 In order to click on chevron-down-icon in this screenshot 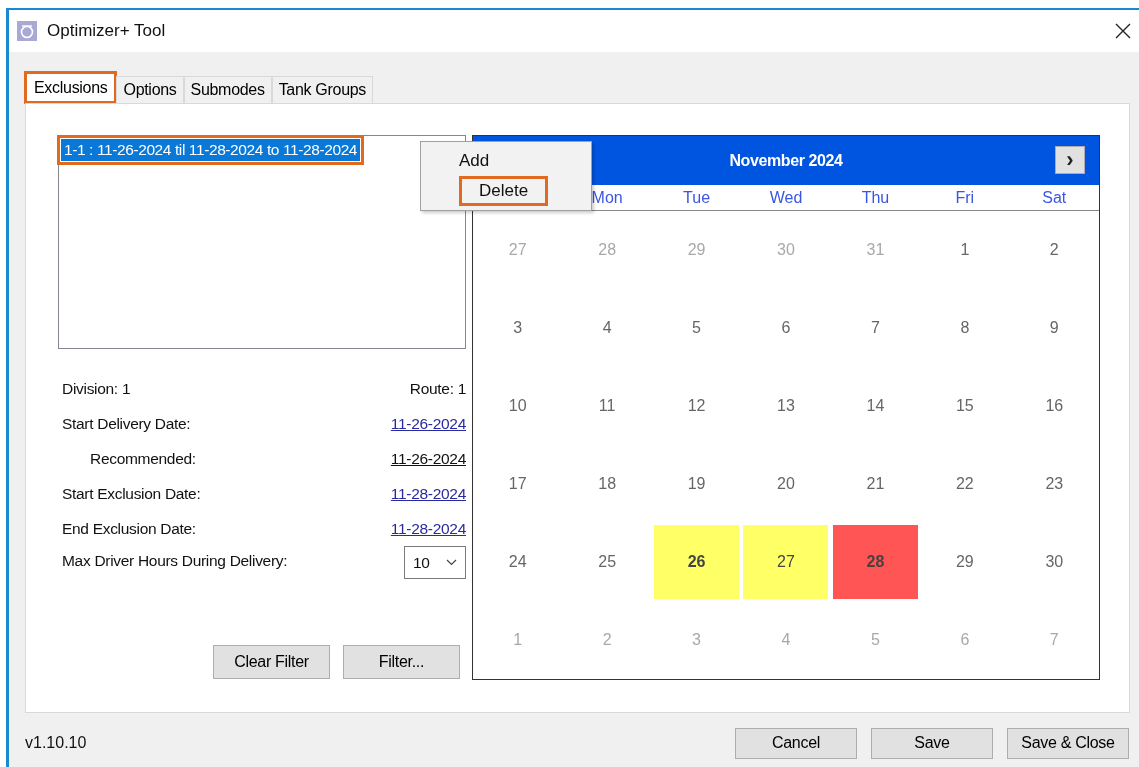, I will do `click(451, 562)`.